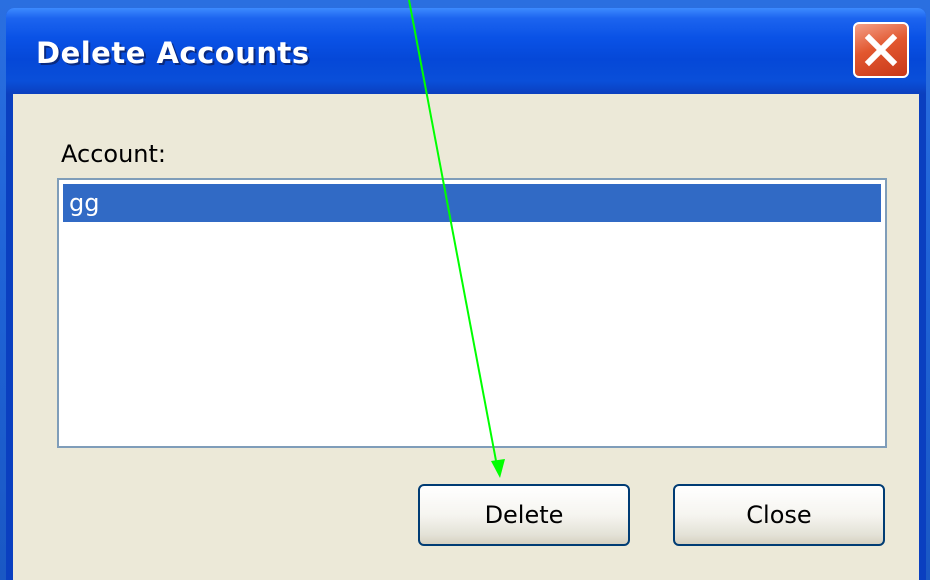 The width and height of the screenshot is (930, 580). I want to click on close-x-icon, so click(881, 50).